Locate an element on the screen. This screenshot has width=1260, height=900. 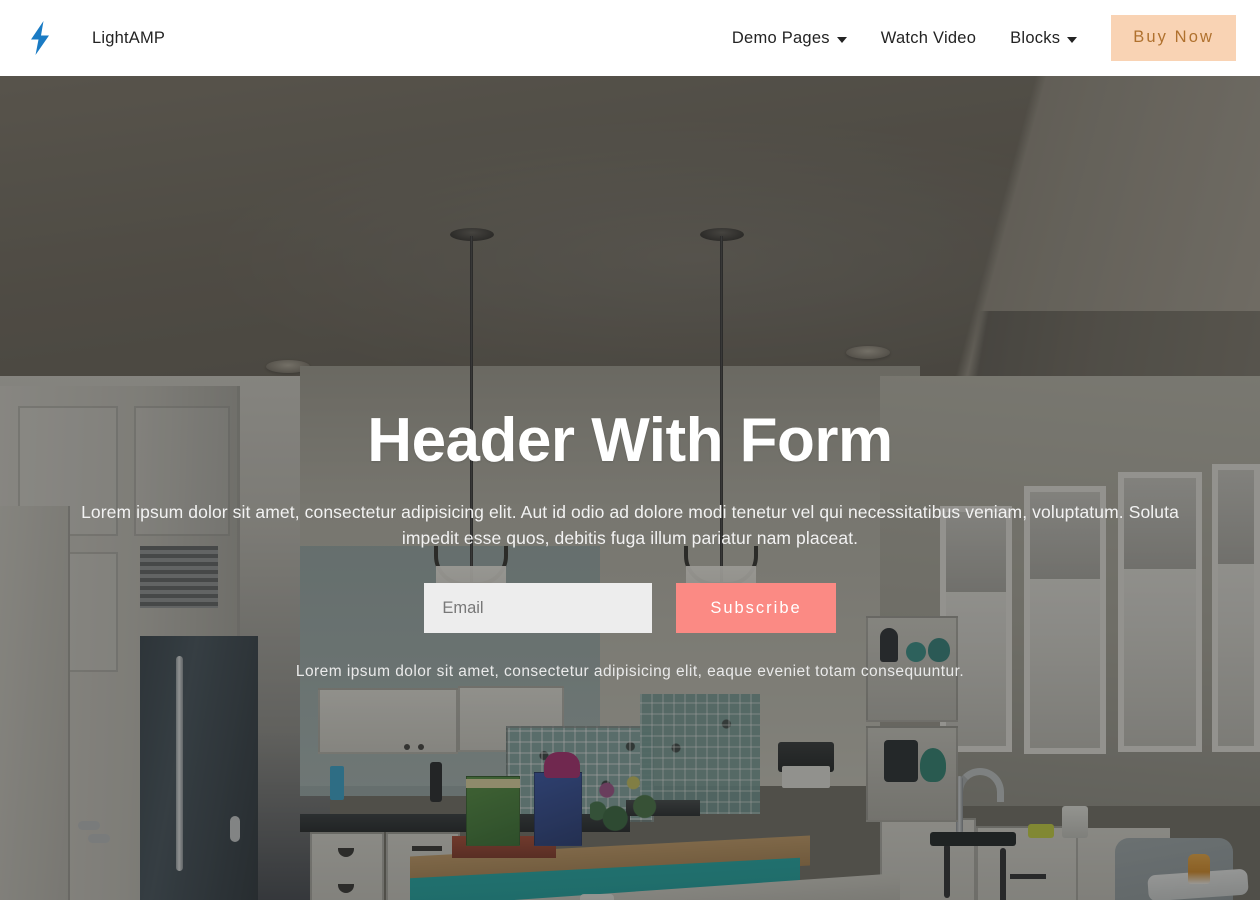
nav-item-blocks: Blocks is located at coordinates (1043, 38).